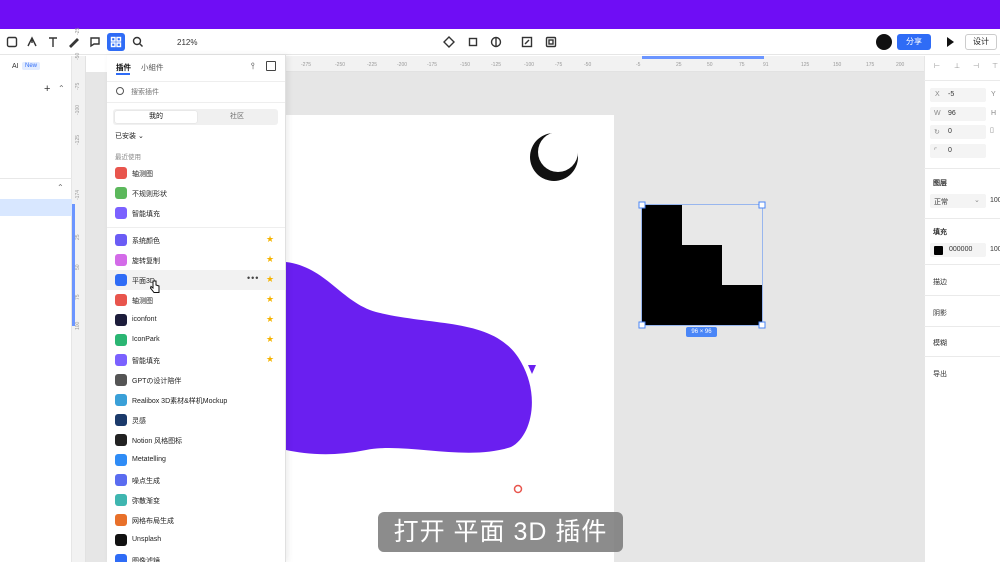 The image size is (1000, 562). Describe the element at coordinates (957, 66) in the screenshot. I see `align-center-icon: ⊥` at that location.